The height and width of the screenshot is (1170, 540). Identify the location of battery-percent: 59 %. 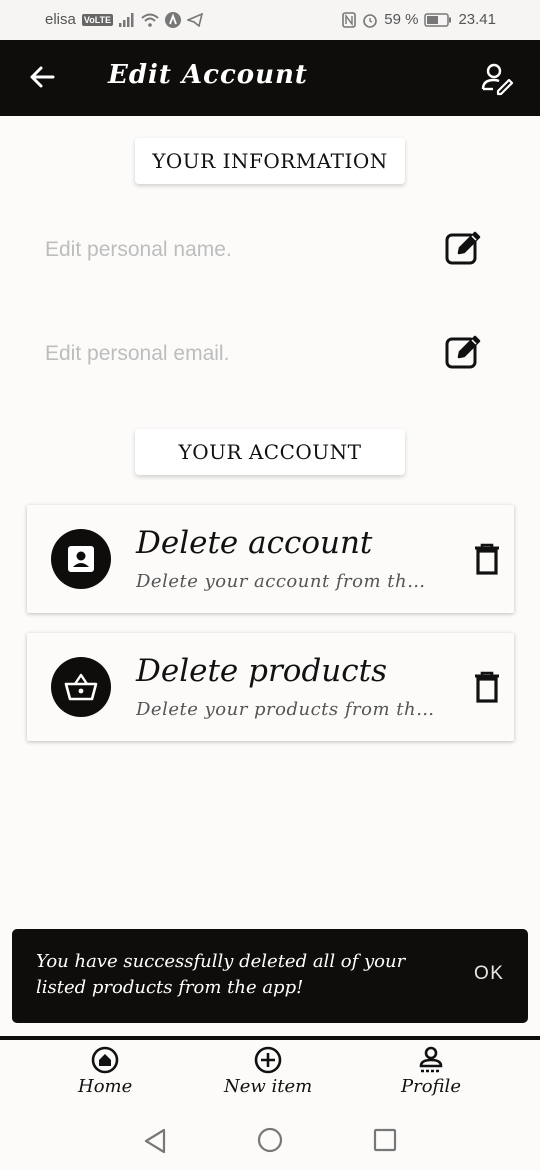
(401, 19).